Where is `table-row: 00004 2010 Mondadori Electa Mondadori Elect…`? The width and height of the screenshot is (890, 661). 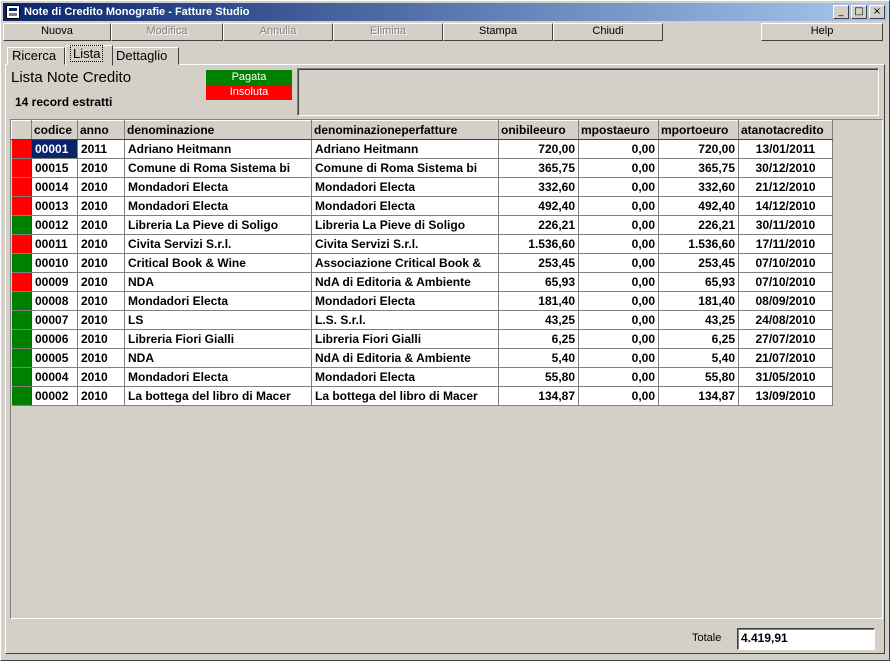
table-row: 00004 2010 Mondadori Electa Mondadori Elect… is located at coordinates (422, 377).